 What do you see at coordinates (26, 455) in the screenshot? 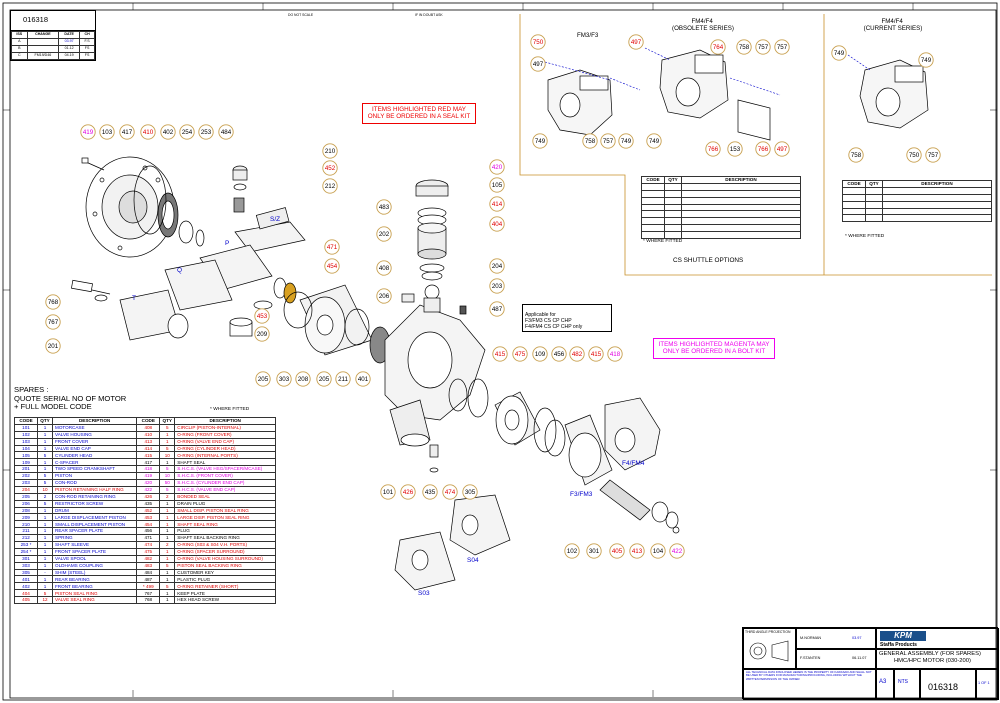
I see `spares-cell: 105` at bounding box center [26, 455].